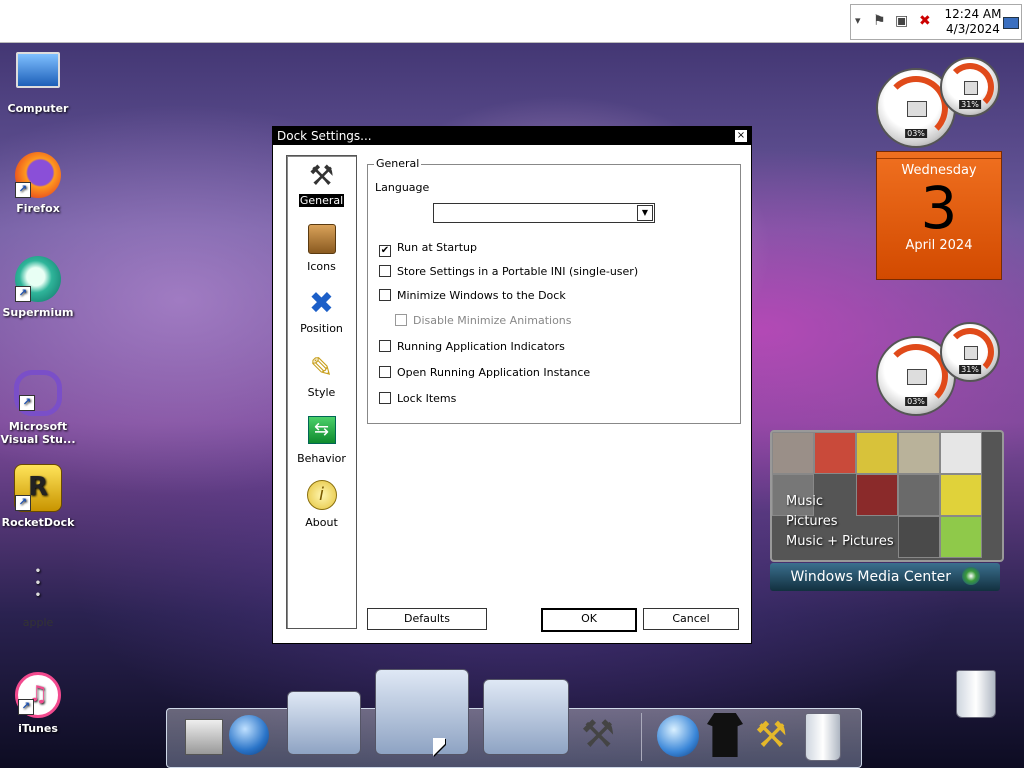 Image resolution: width=1024 pixels, height=768 pixels. What do you see at coordinates (321, 376) in the screenshot?
I see `nav-style: ✎ Style` at bounding box center [321, 376].